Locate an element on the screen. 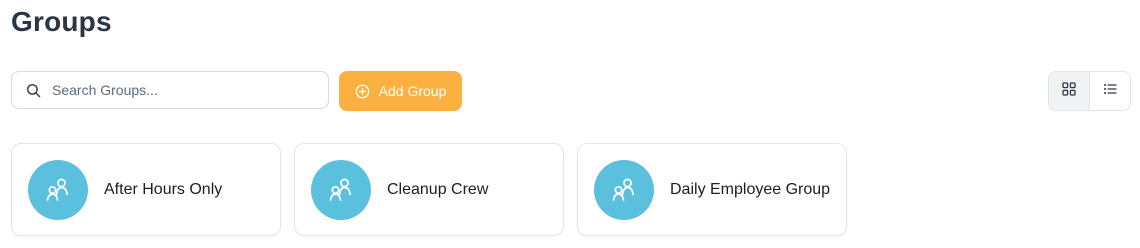 The width and height of the screenshot is (1140, 248). view-toggle is located at coordinates (1089, 91).